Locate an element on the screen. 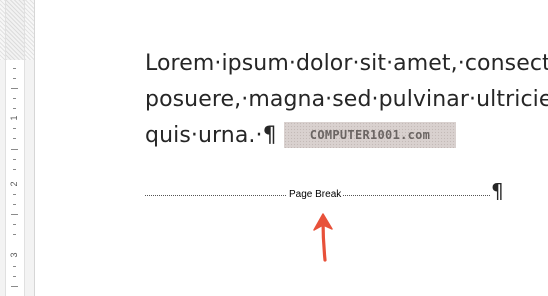 This screenshot has height=296, width=548. ruler-top-margin is located at coordinates (15, 30).